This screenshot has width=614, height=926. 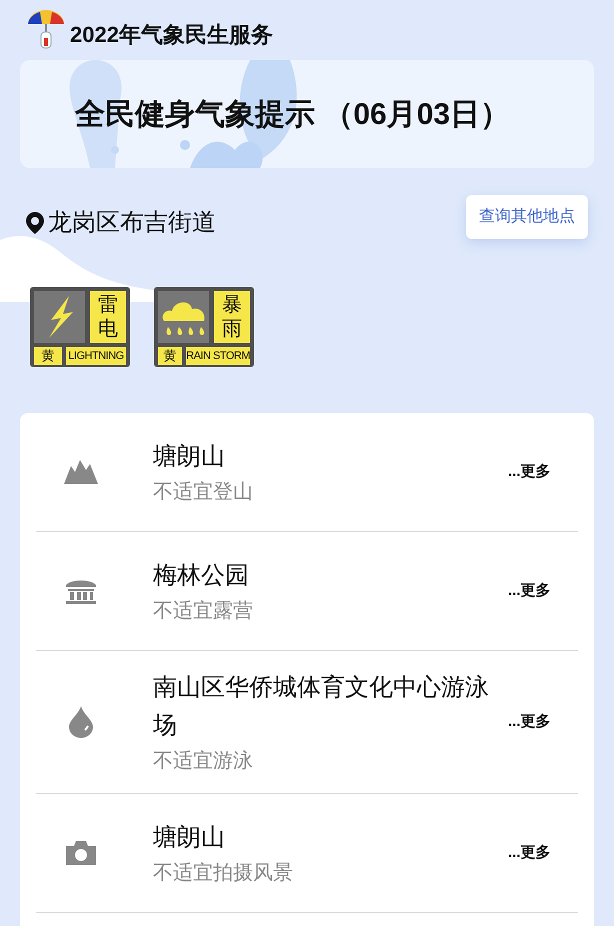 What do you see at coordinates (203, 611) in the screenshot?
I see `place-advice: 不适宜露营` at bounding box center [203, 611].